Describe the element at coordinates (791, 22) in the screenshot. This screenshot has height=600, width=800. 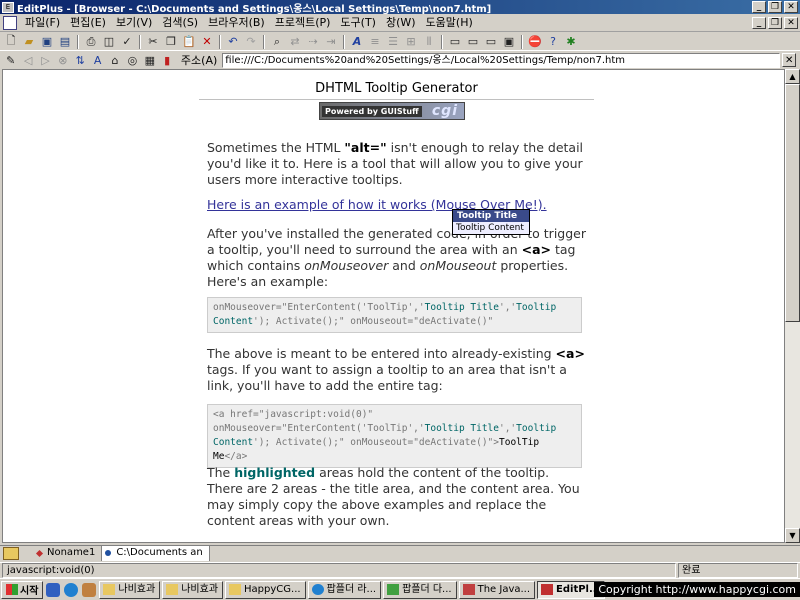
I see `mdi-close-button: ✕` at that location.